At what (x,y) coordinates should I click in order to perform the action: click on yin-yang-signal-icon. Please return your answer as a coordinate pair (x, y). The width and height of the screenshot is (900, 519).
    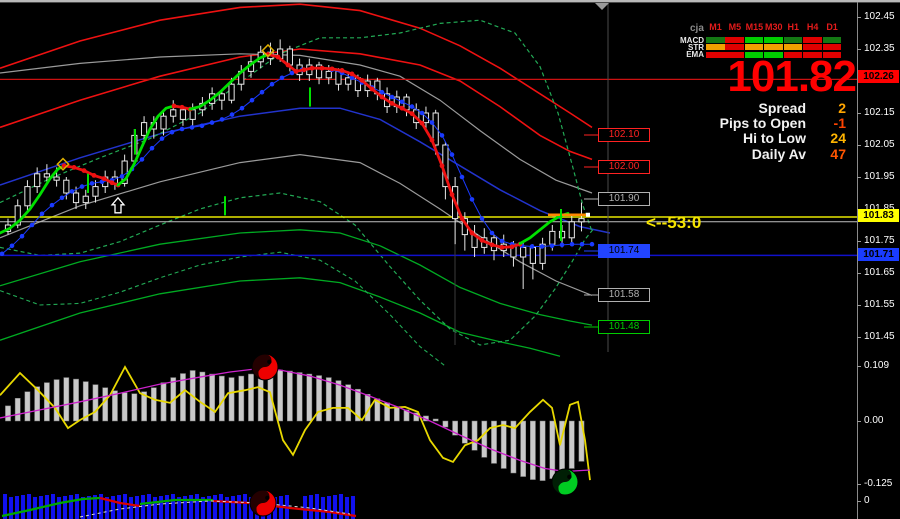
    Looking at the image, I should click on (265, 367).